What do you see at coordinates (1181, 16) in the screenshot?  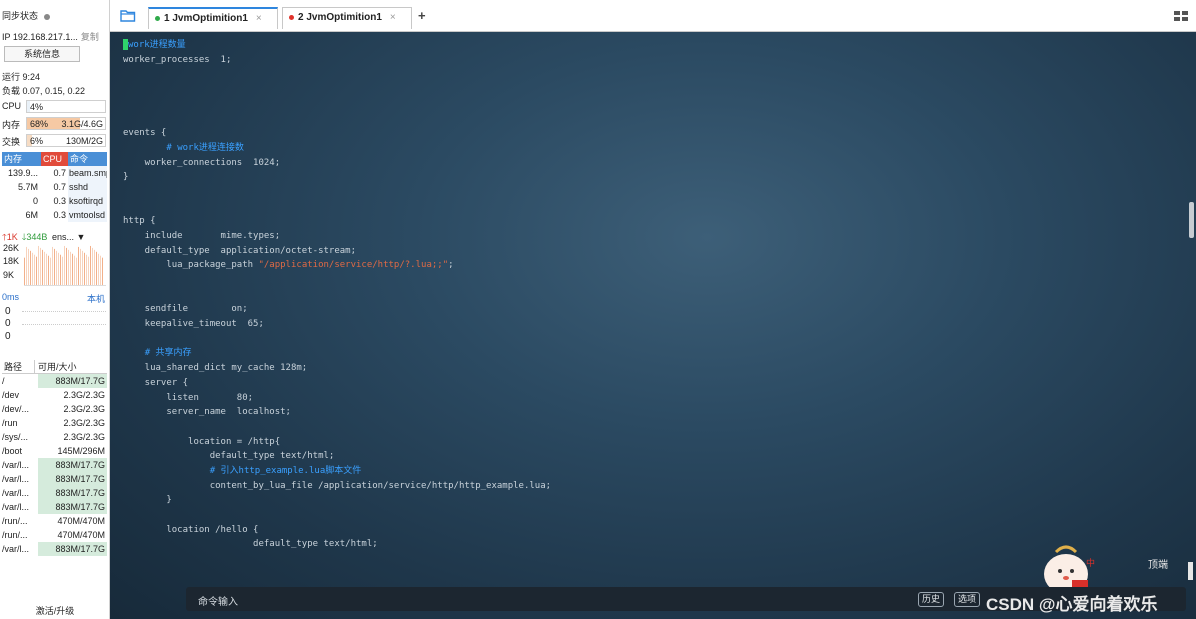 I see `layout-grid-icon` at bounding box center [1181, 16].